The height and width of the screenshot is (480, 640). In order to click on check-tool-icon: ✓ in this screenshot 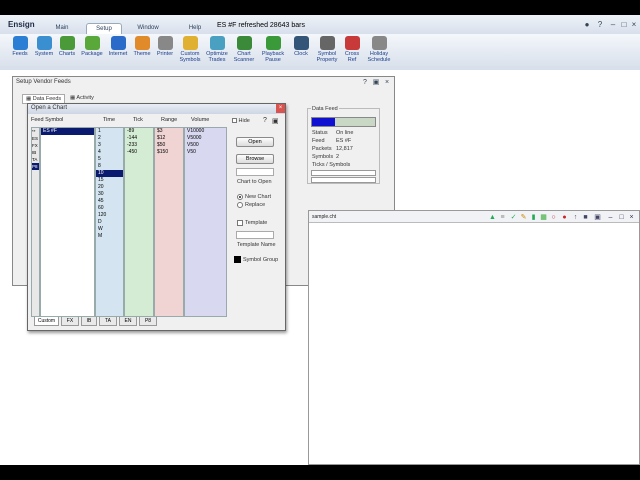, I will do `click(513, 217)`.